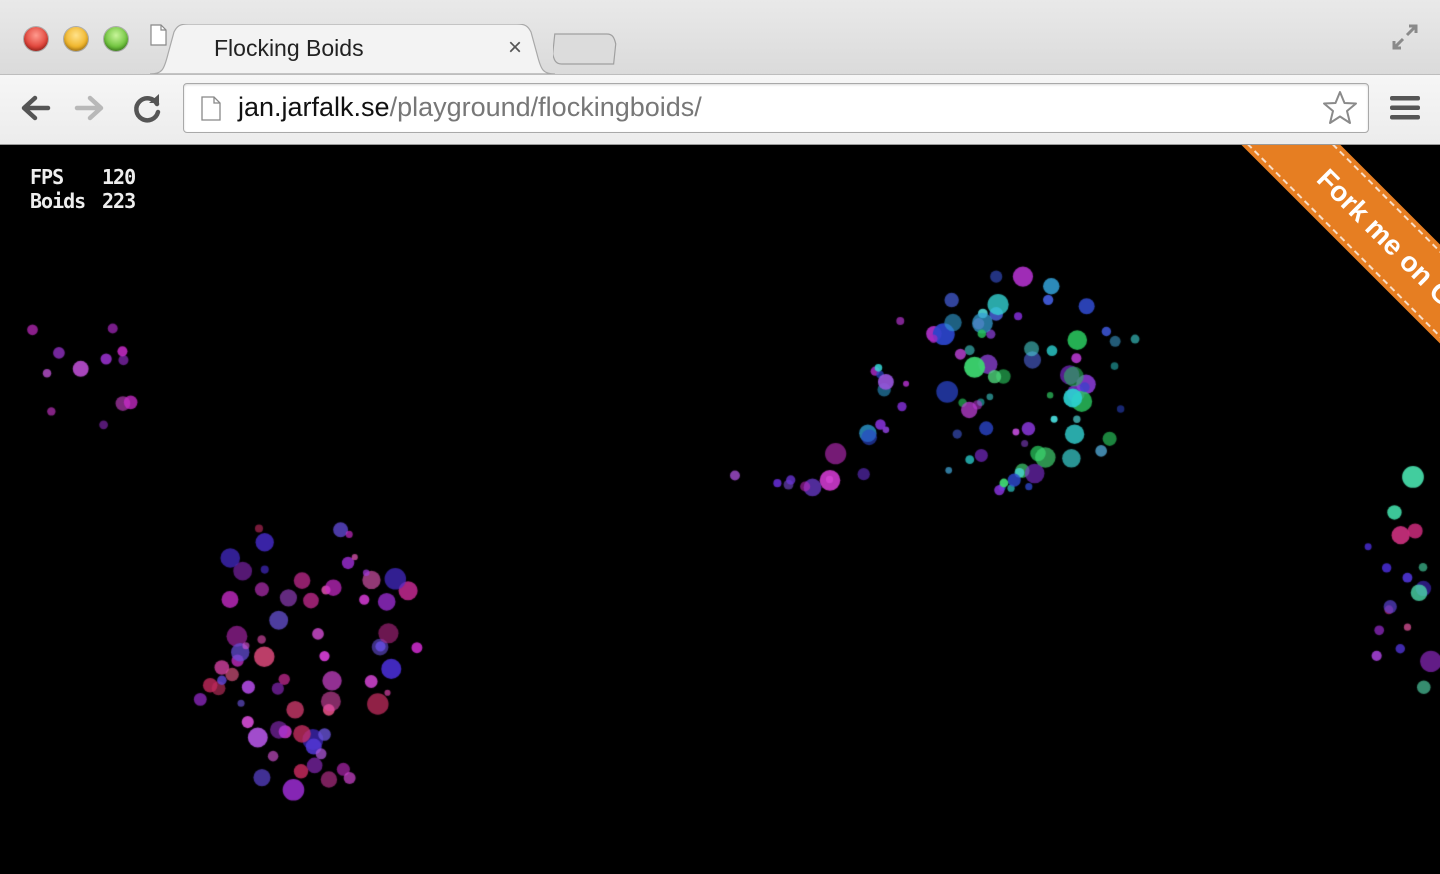 The height and width of the screenshot is (874, 1440). Describe the element at coordinates (586, 49) in the screenshot. I see `new-tab-button` at that location.